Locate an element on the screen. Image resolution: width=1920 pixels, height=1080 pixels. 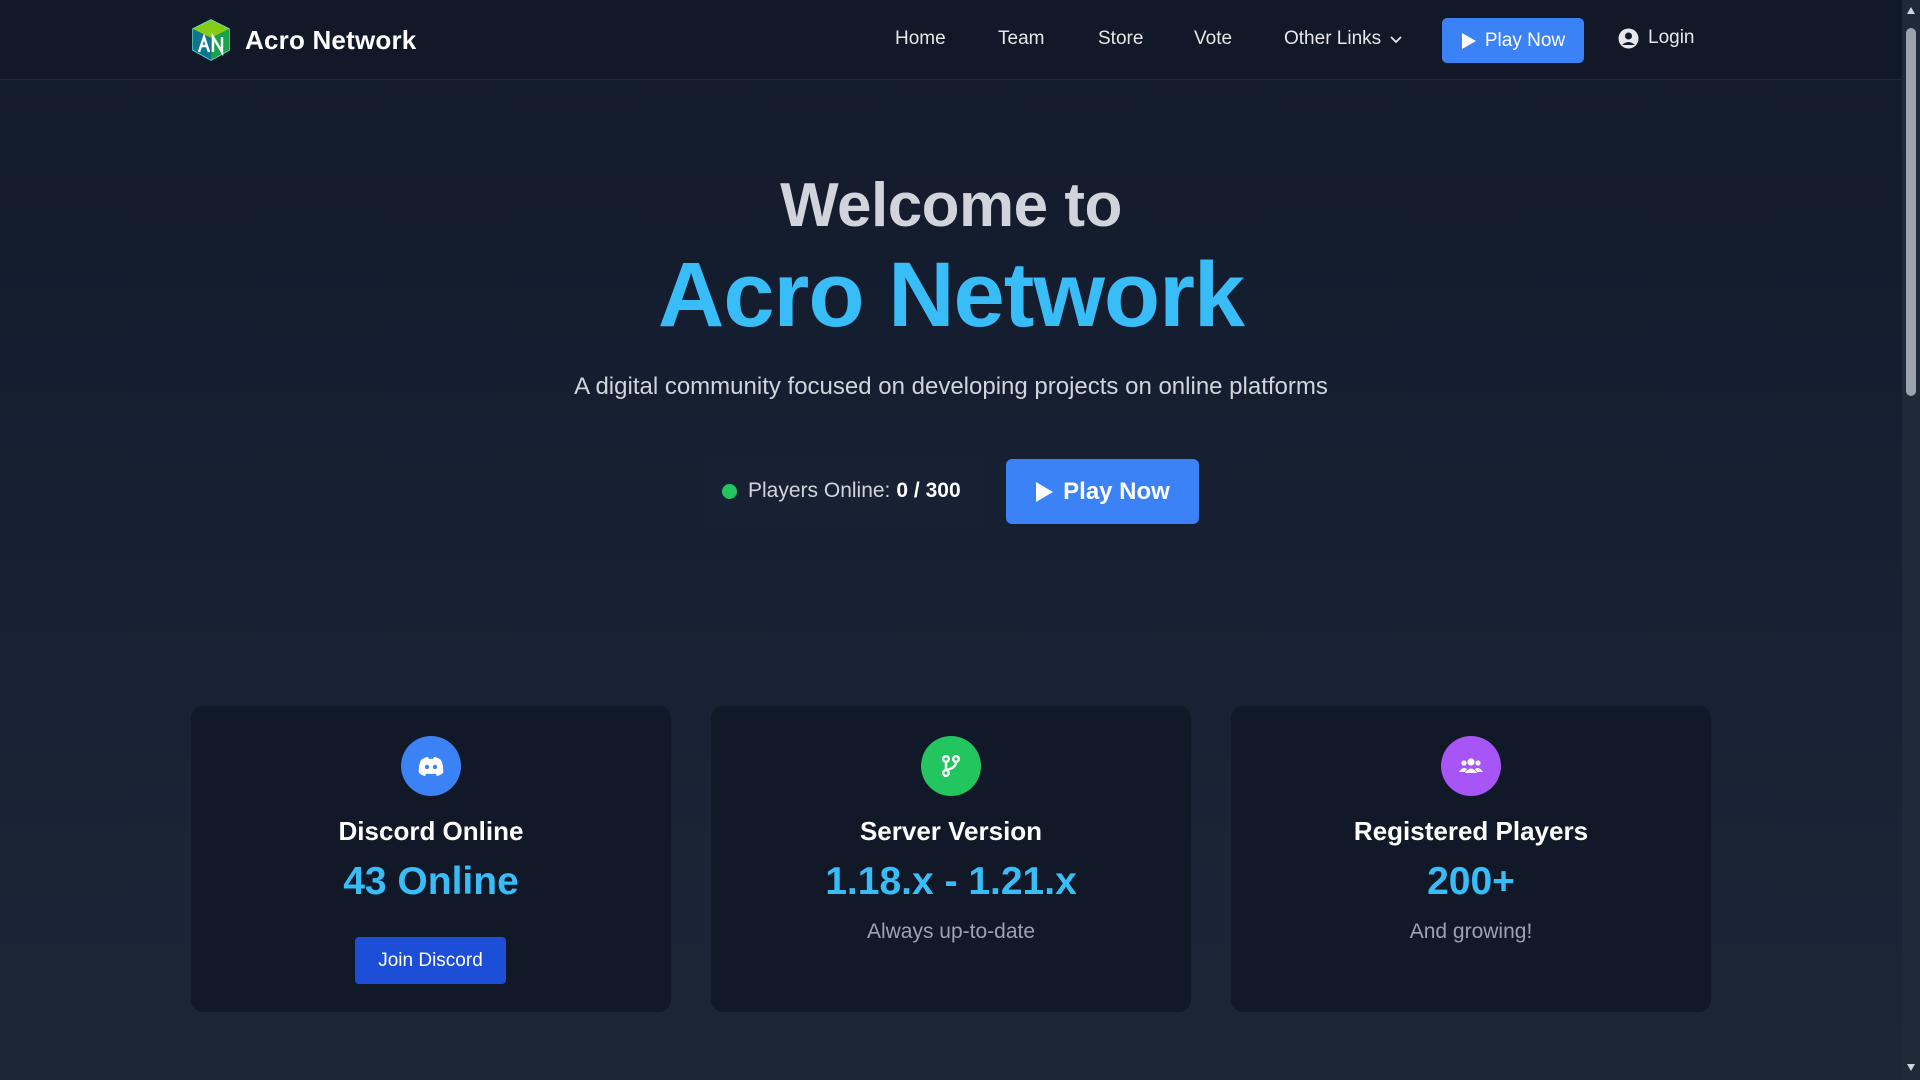
user-circle-icon is located at coordinates (1628, 38).